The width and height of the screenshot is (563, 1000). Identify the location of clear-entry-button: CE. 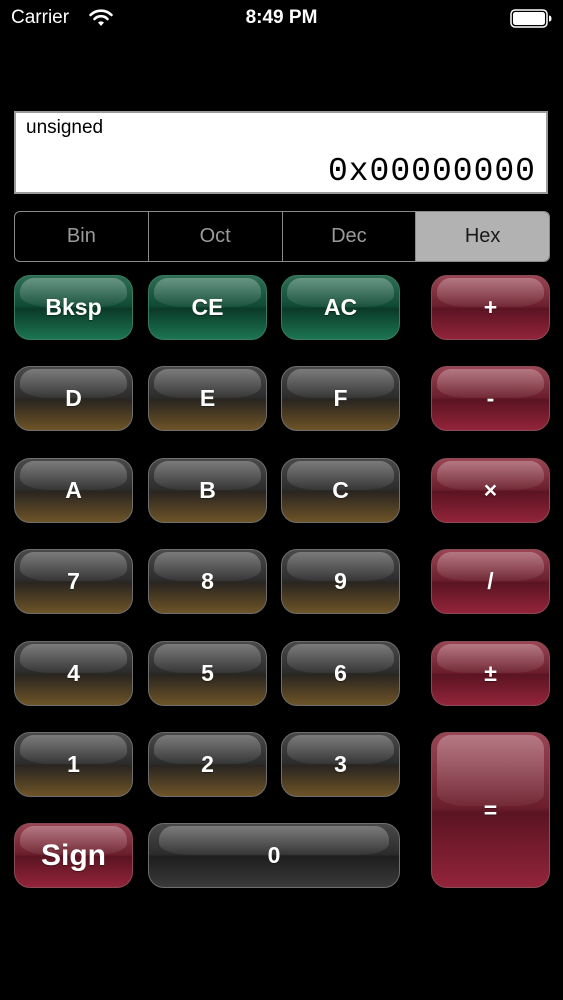
(207, 307).